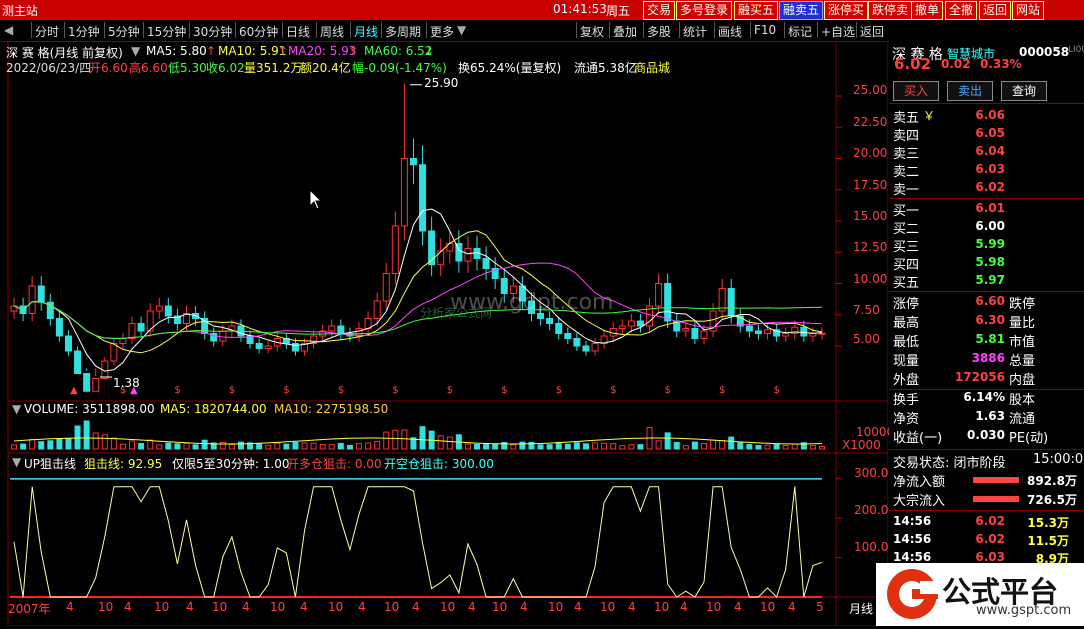  What do you see at coordinates (695, 31) in the screenshot?
I see `toolbar-button: 统计` at bounding box center [695, 31].